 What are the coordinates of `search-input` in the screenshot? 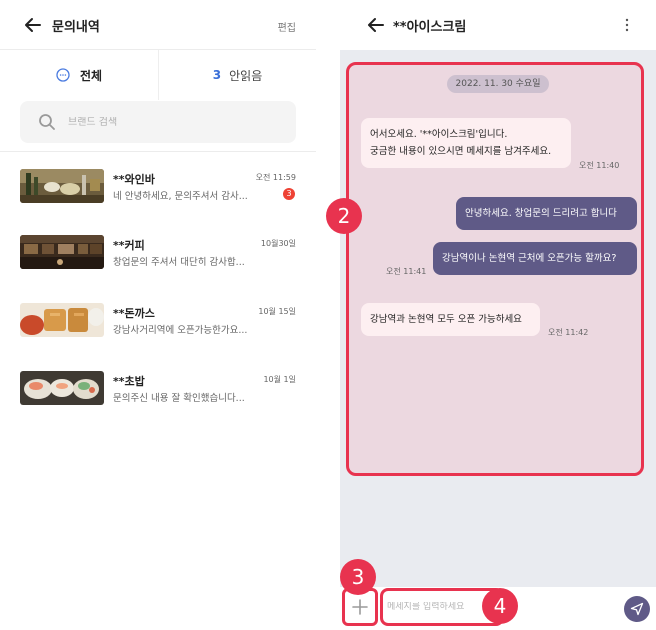 It's located at (168, 122).